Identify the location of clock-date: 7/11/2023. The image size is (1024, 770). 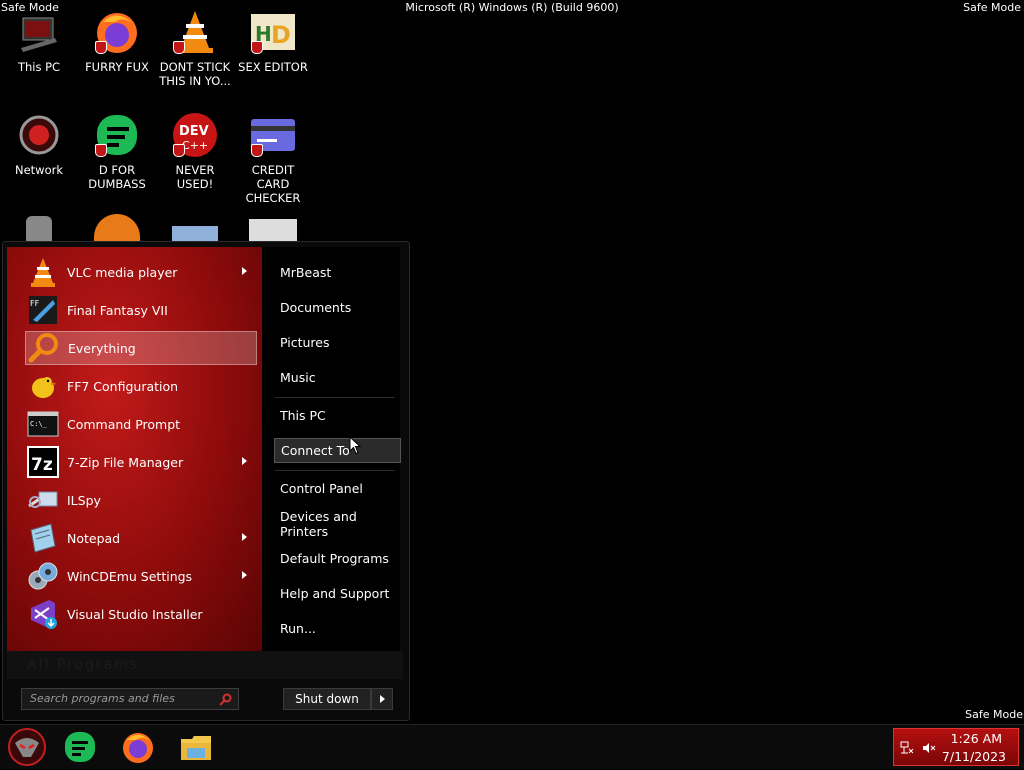
(974, 756).